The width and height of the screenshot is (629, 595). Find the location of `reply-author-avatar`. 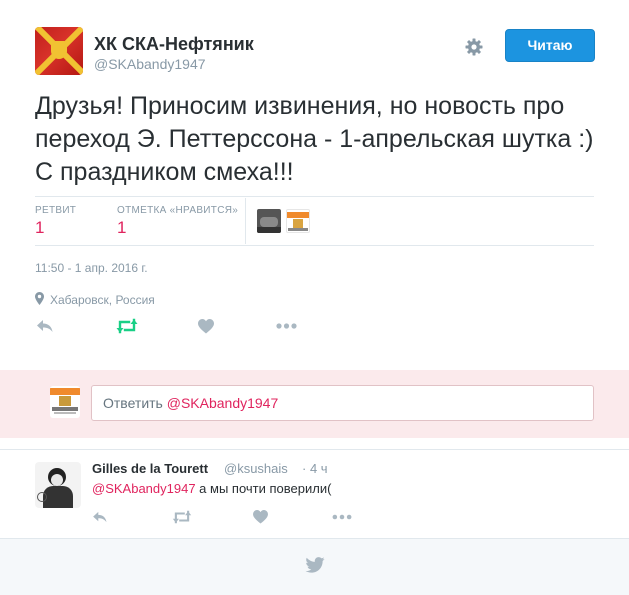

reply-author-avatar is located at coordinates (58, 485).